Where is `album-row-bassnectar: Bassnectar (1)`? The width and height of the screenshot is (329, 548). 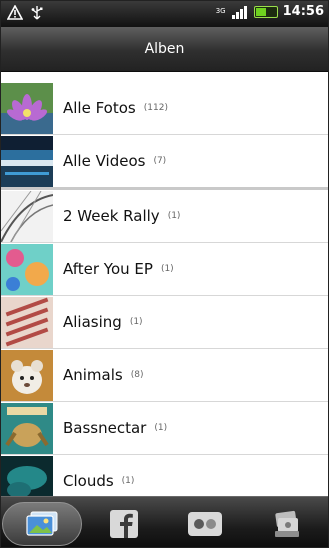
album-row-bassnectar: Bassnectar (1) is located at coordinates (164, 428).